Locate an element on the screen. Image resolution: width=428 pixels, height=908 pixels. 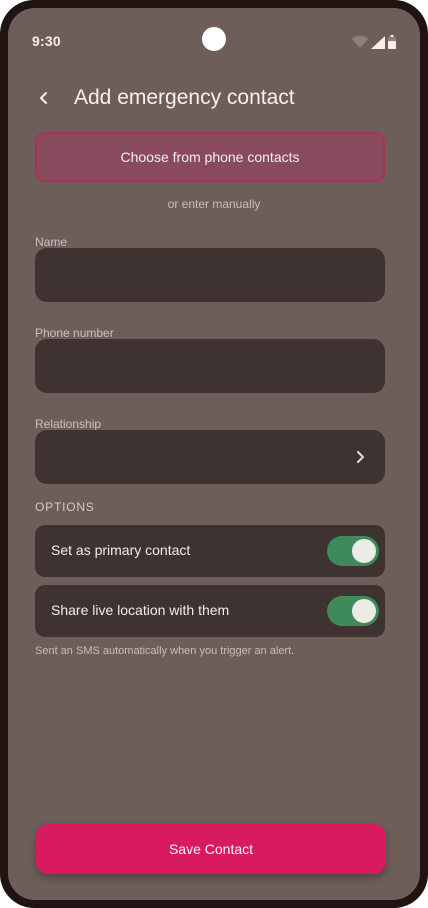
relationship-select is located at coordinates (210, 457).